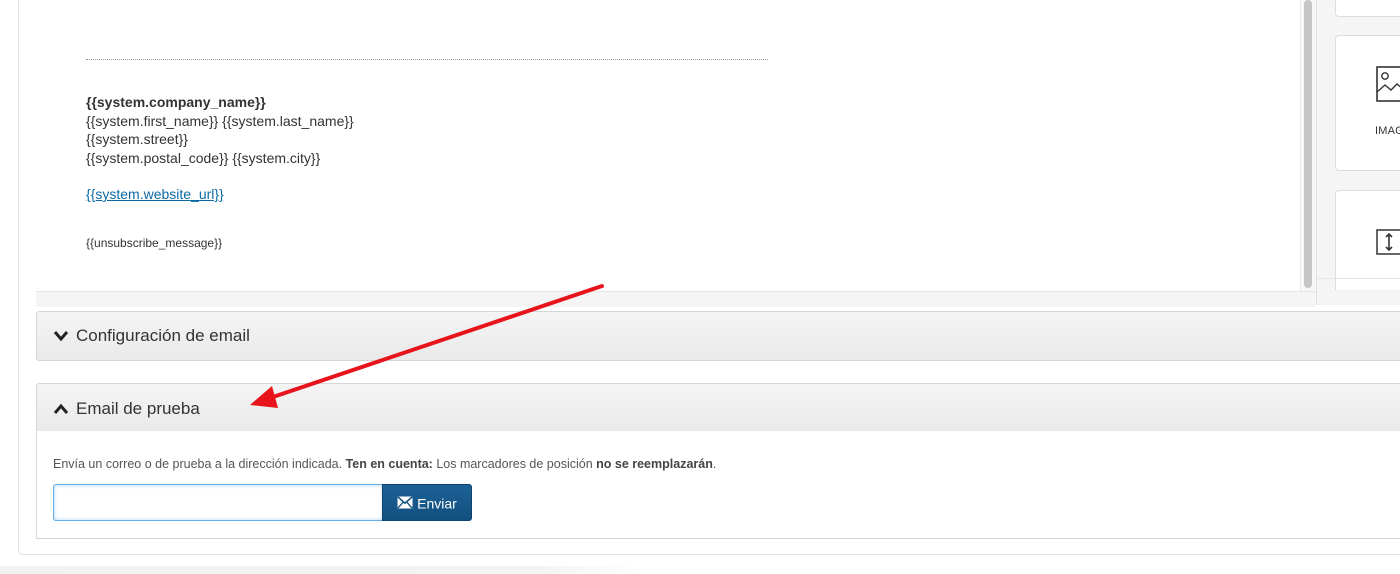 The height and width of the screenshot is (574, 1400). I want to click on envelope-icon, so click(405, 502).